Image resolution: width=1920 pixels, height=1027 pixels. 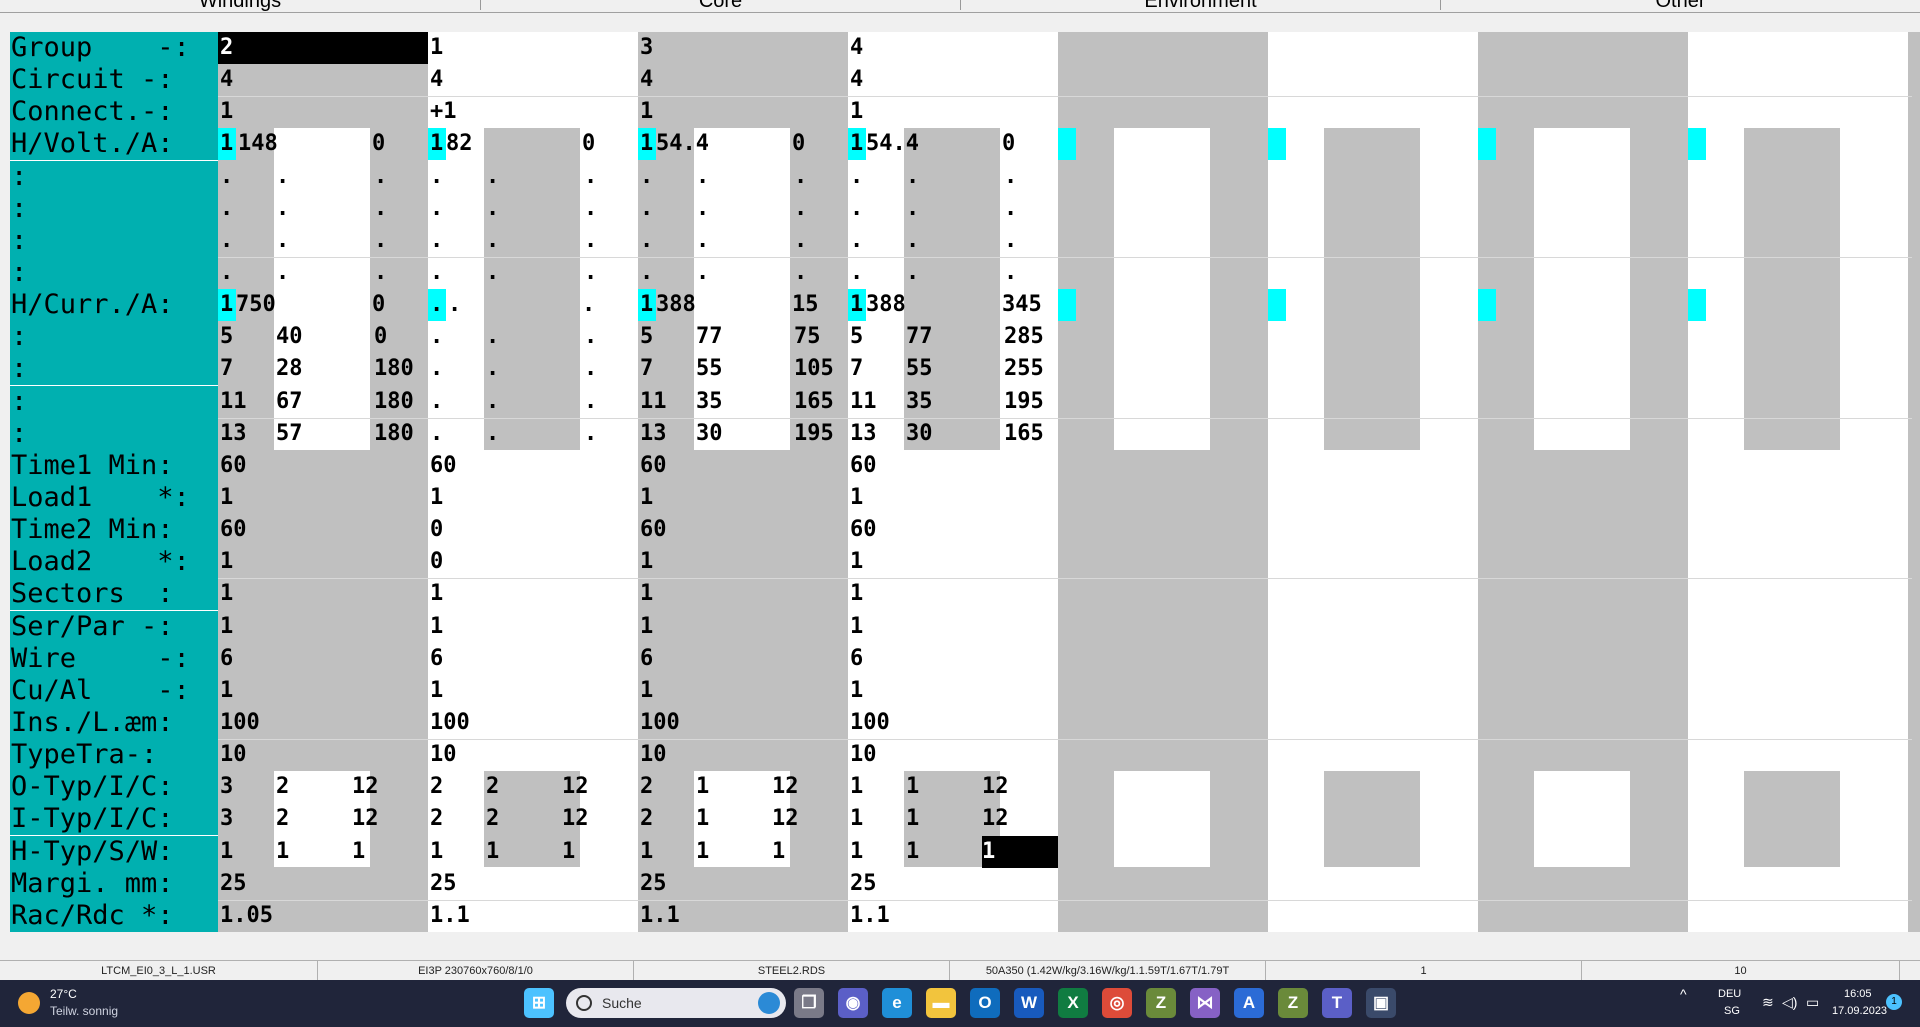 I want to click on z-app-1-icon: Z, so click(x=1161, y=1003).